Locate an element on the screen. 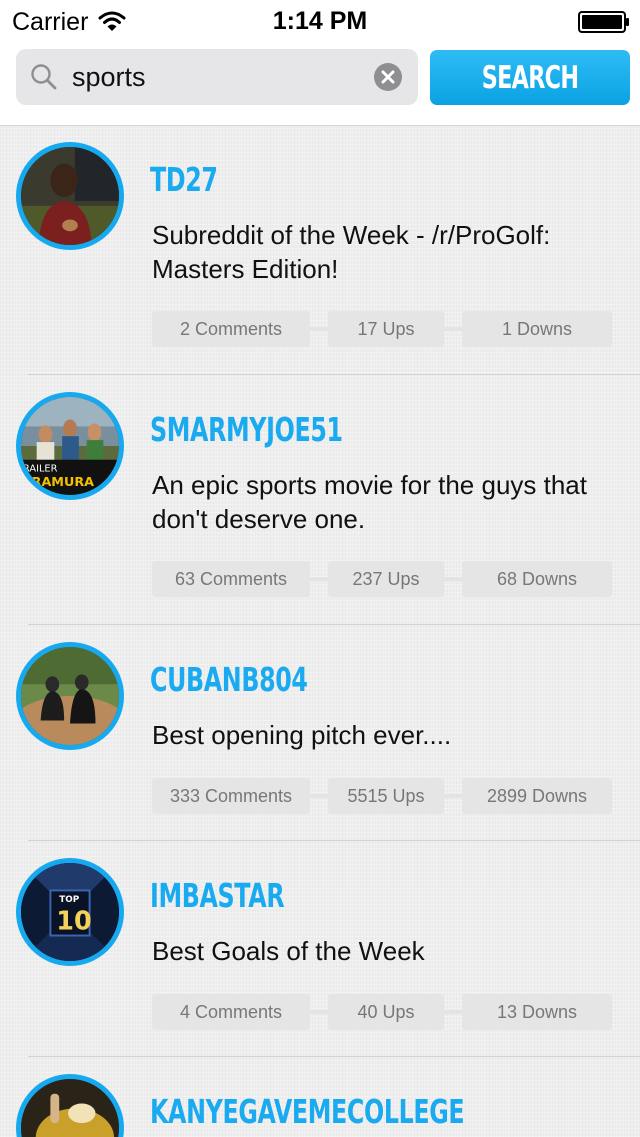  downs-count: 1 Downs is located at coordinates (537, 329).